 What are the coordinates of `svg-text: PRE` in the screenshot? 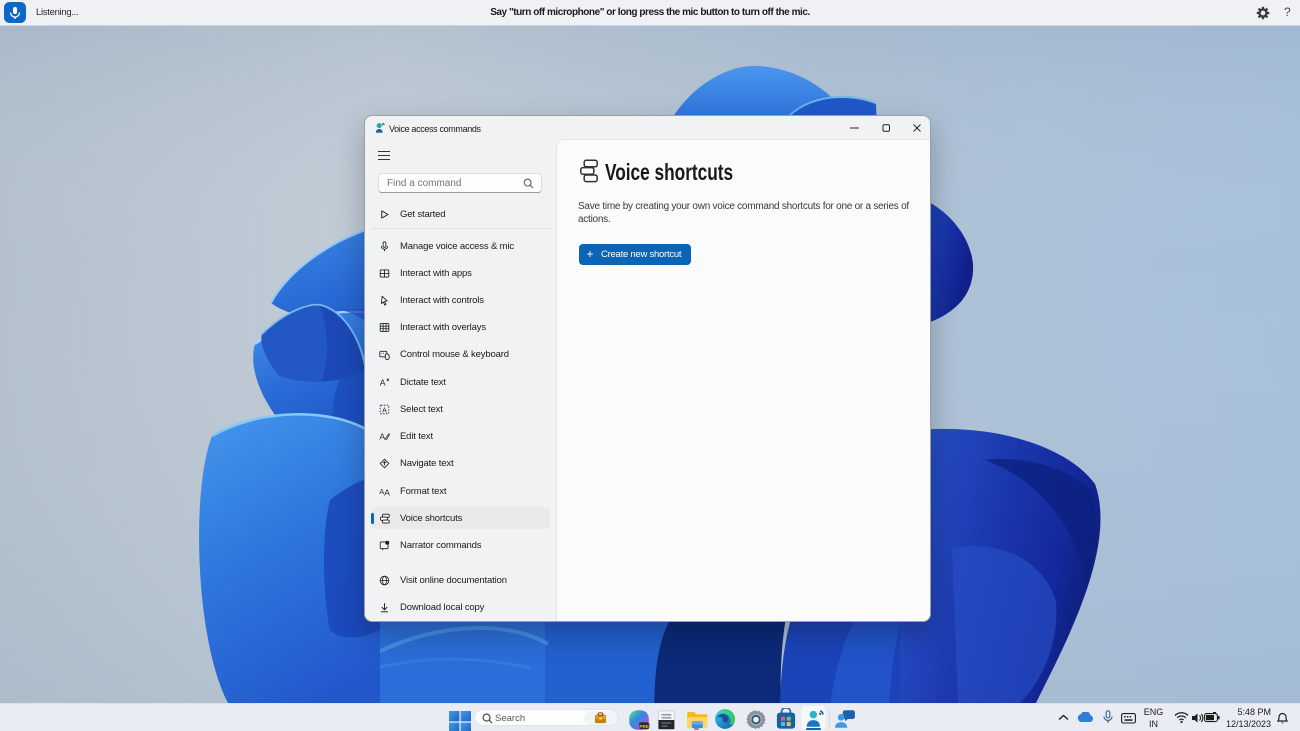 It's located at (643, 726).